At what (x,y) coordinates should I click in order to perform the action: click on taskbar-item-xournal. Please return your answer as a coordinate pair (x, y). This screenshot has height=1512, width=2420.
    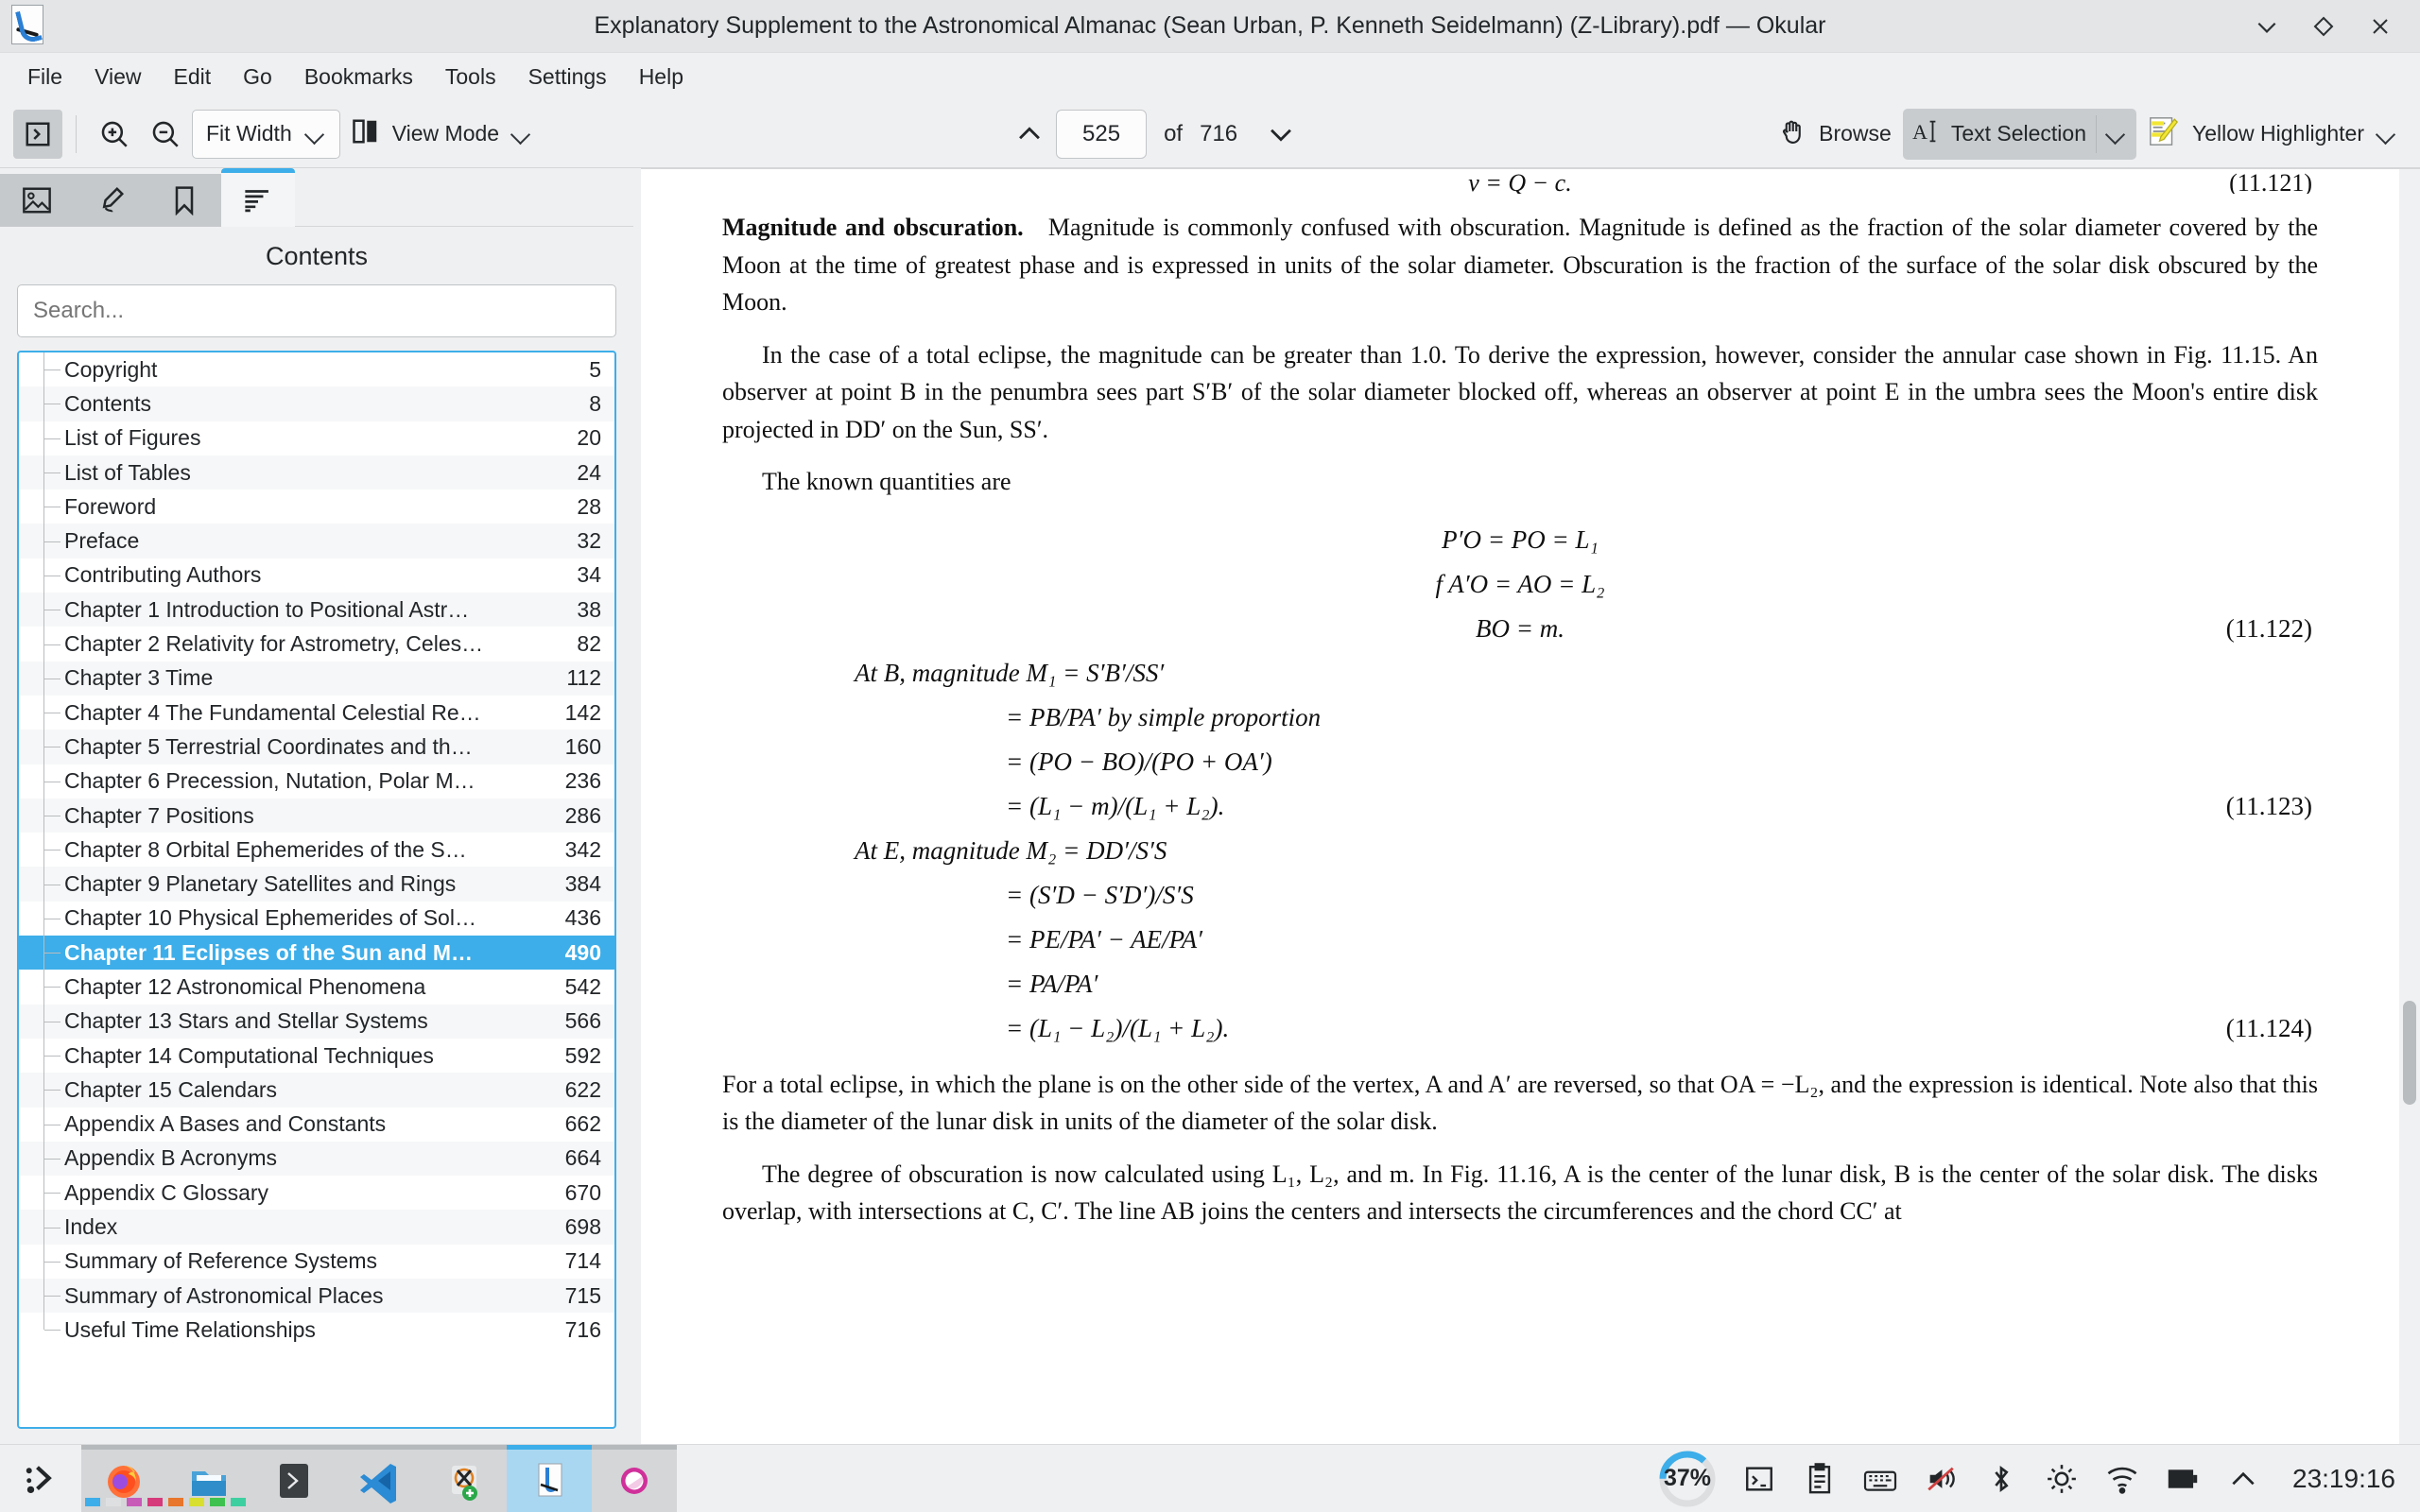
    Looking at the image, I should click on (464, 1478).